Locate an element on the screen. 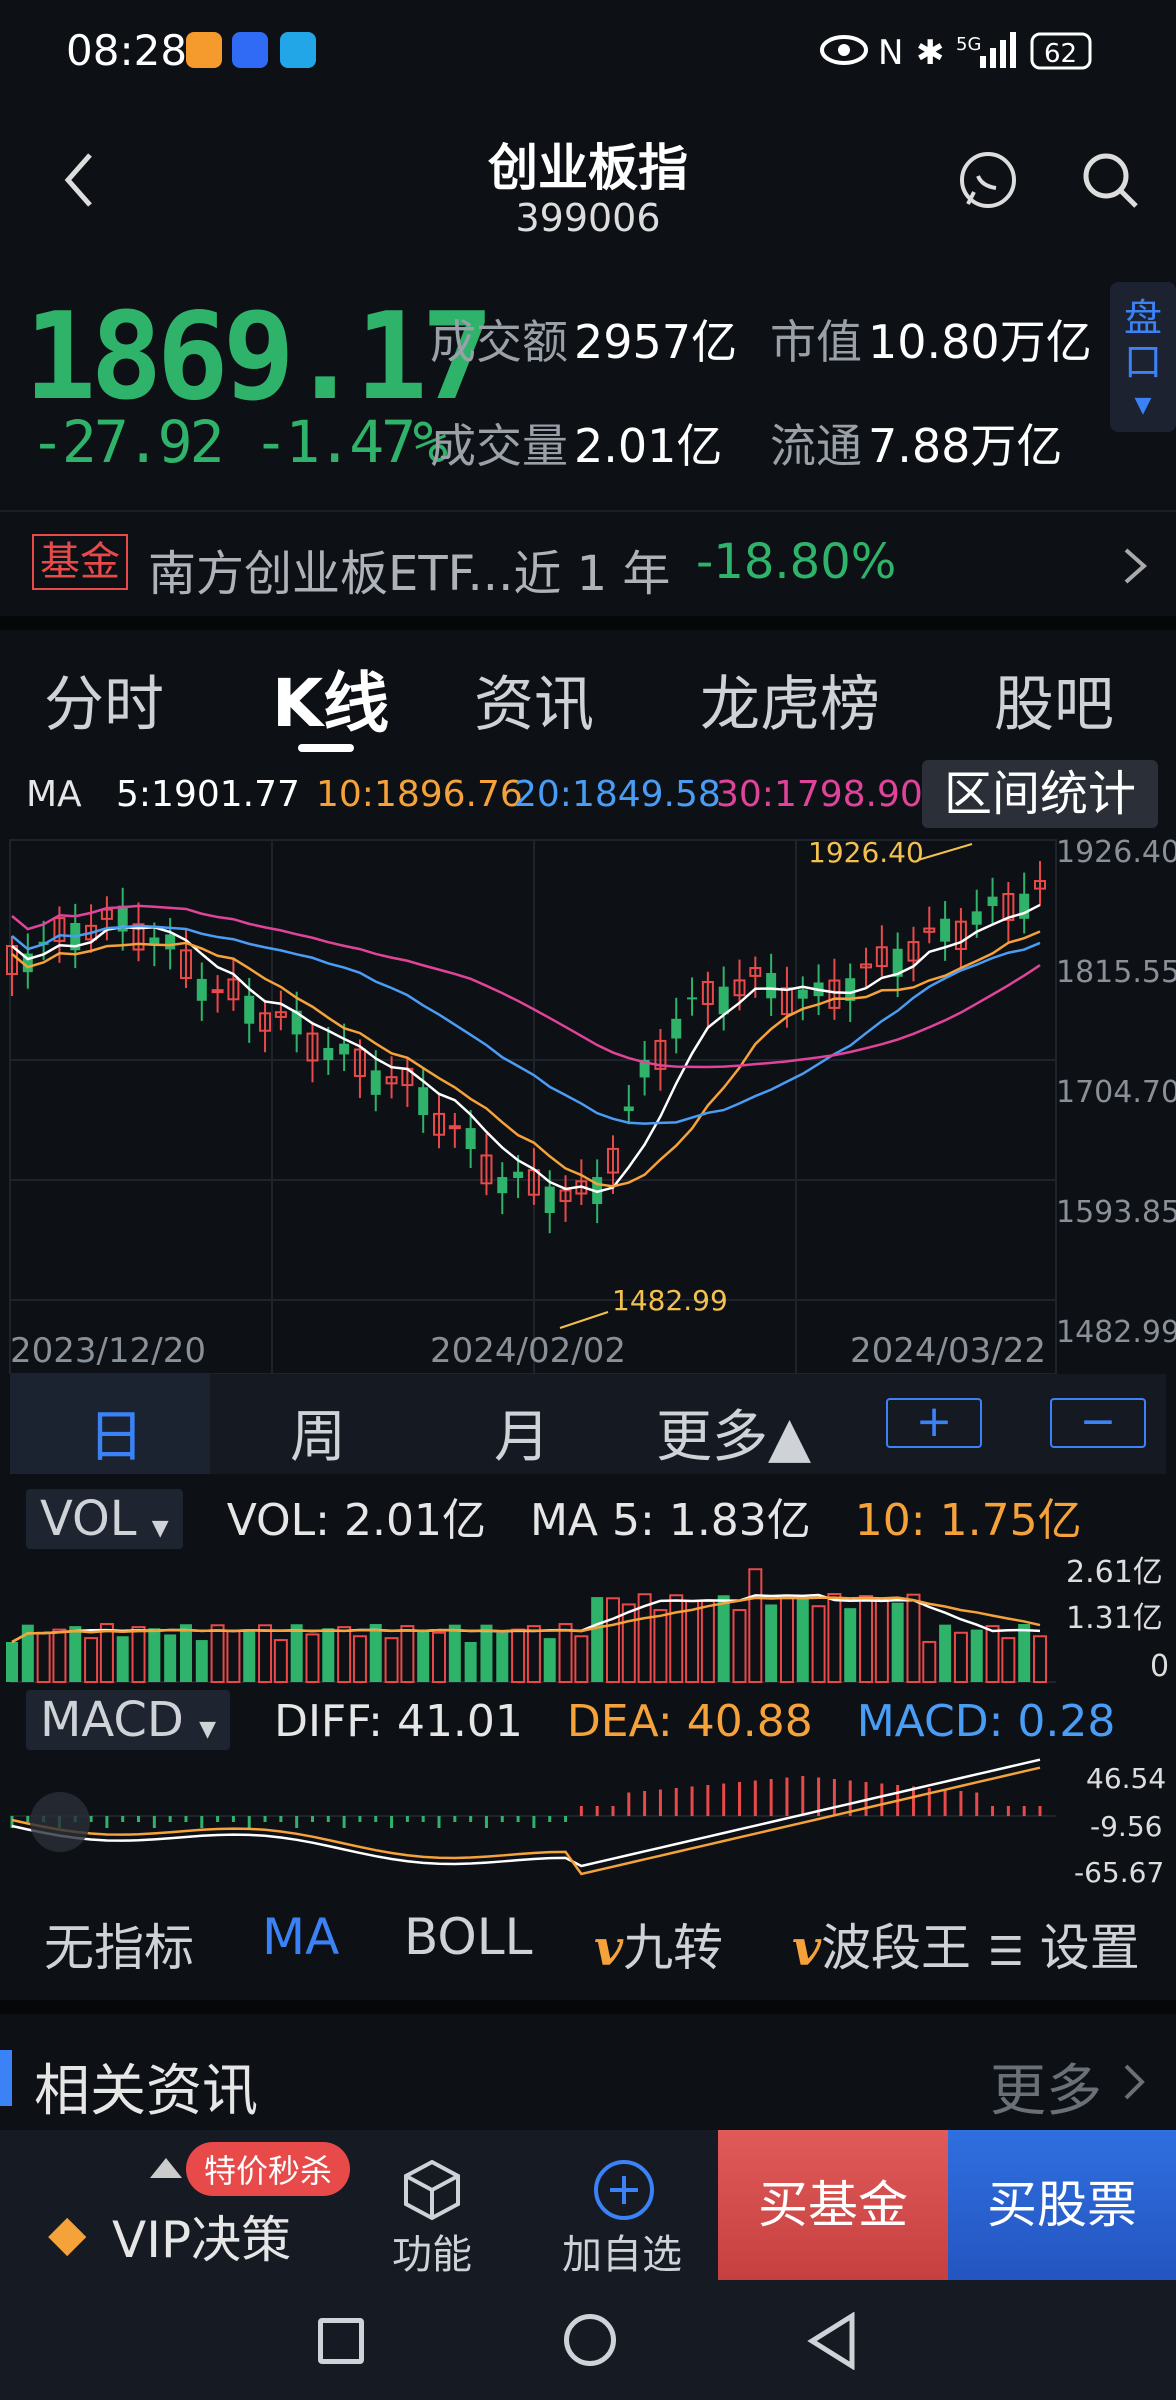  news-more-link: 更多 is located at coordinates (1046, 2086).